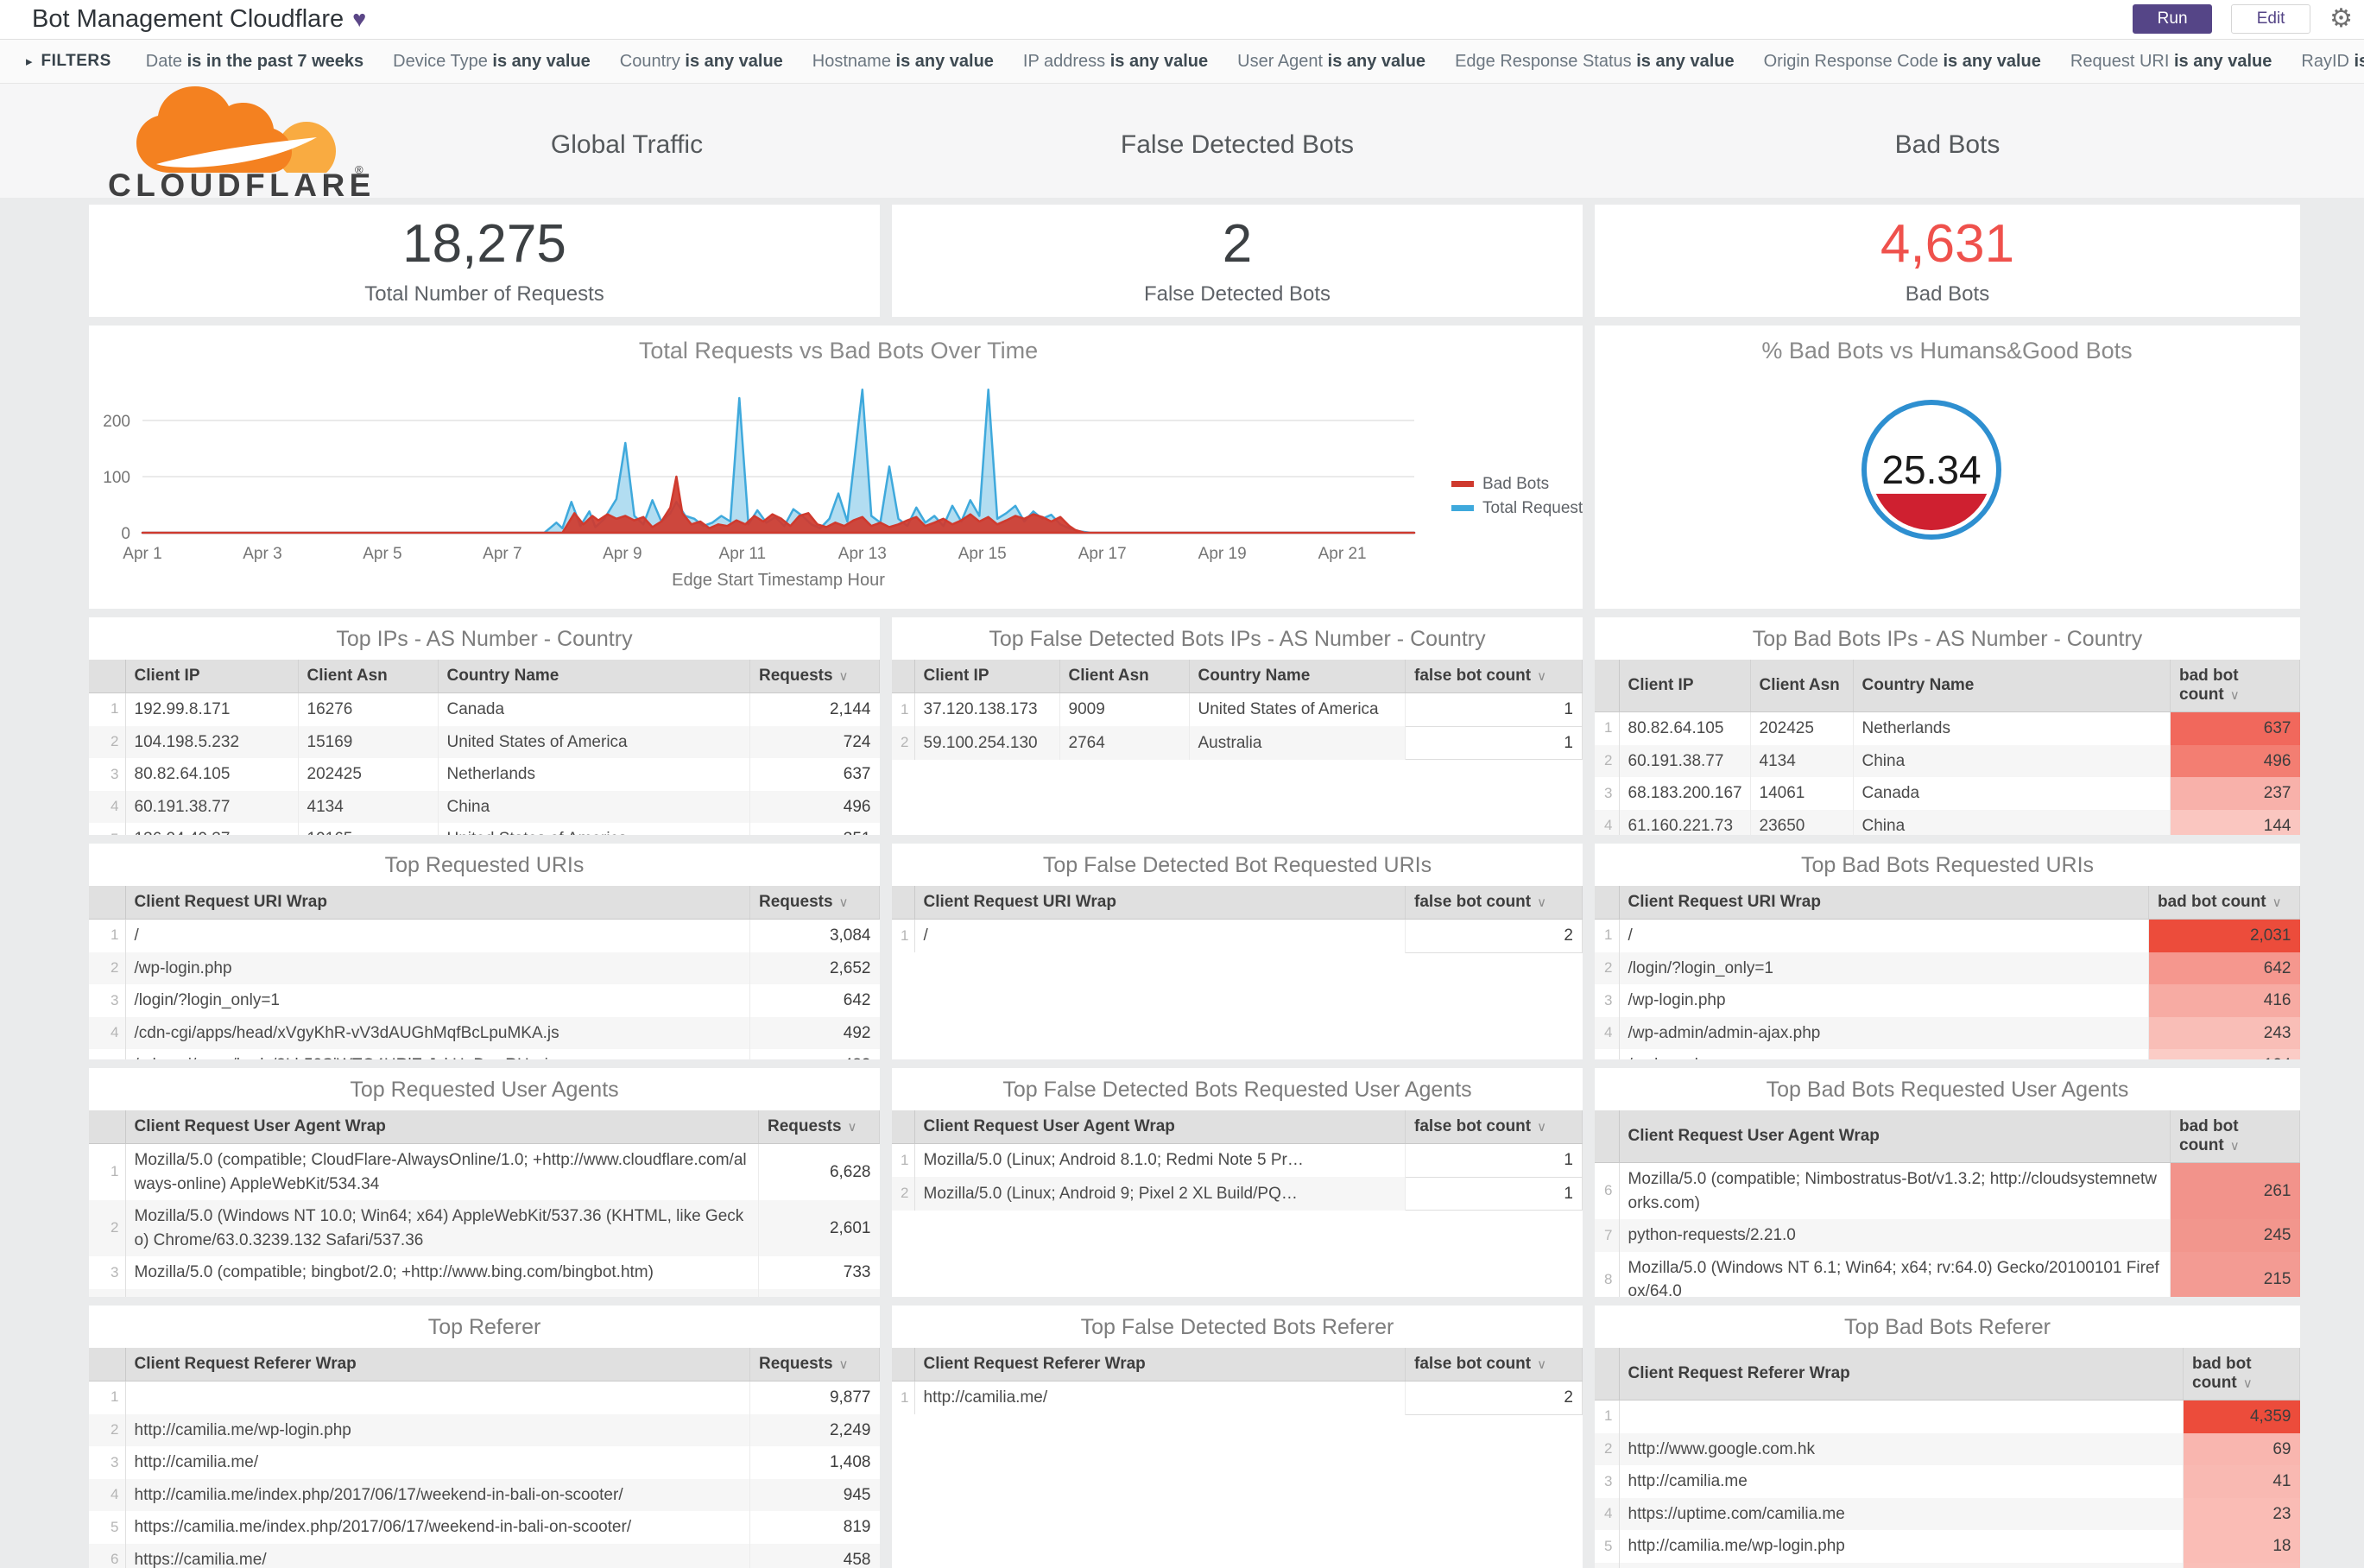 The image size is (2364, 1568). What do you see at coordinates (484, 244) in the screenshot?
I see `kpi-total-requests-value: 18,275` at bounding box center [484, 244].